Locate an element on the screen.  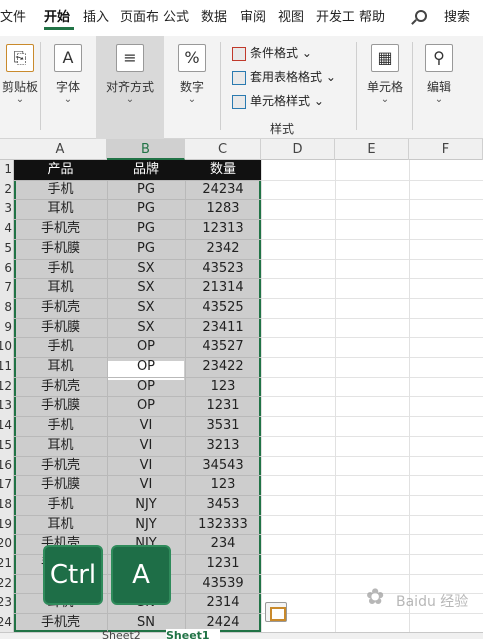
row-number: 1 is located at coordinates (8, 170).